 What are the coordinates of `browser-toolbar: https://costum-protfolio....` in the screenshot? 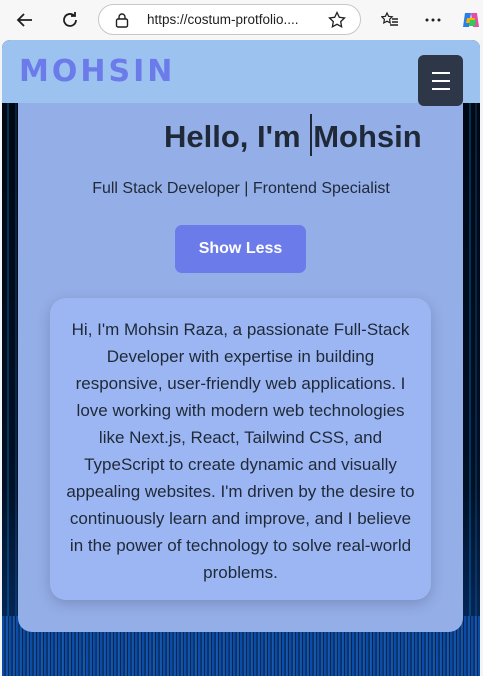 It's located at (241, 20).